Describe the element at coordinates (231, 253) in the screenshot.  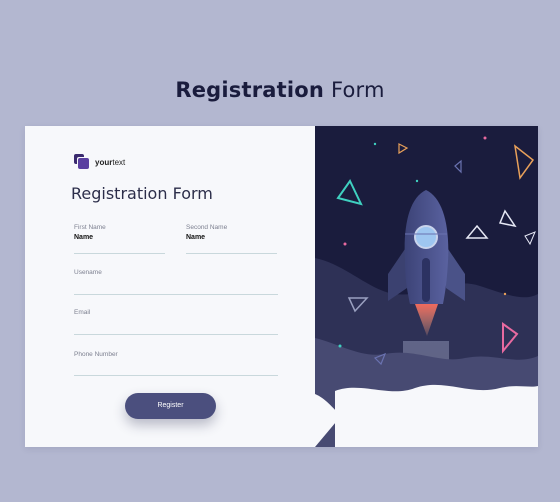
I see `second-name-underline` at that location.